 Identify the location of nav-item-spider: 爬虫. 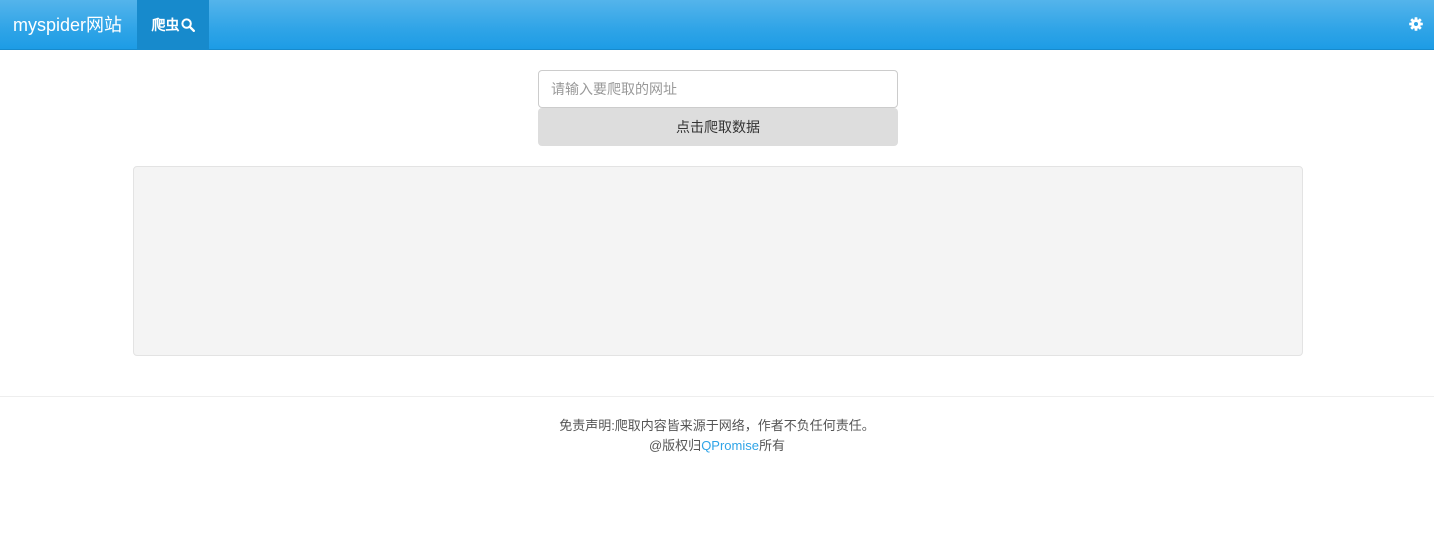
(173, 25).